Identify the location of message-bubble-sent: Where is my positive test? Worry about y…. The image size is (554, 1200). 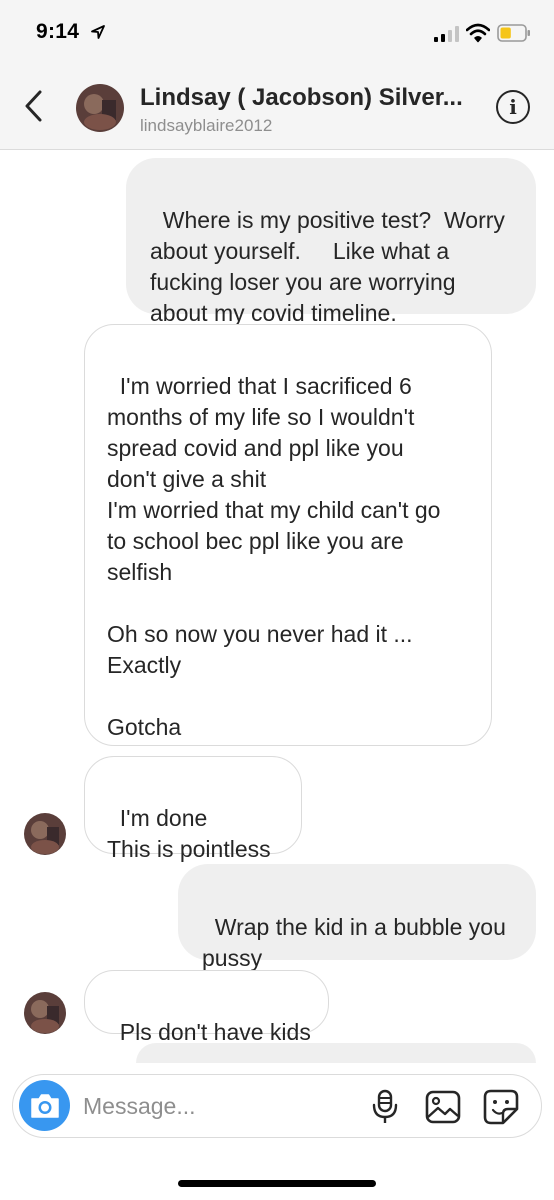
(331, 242).